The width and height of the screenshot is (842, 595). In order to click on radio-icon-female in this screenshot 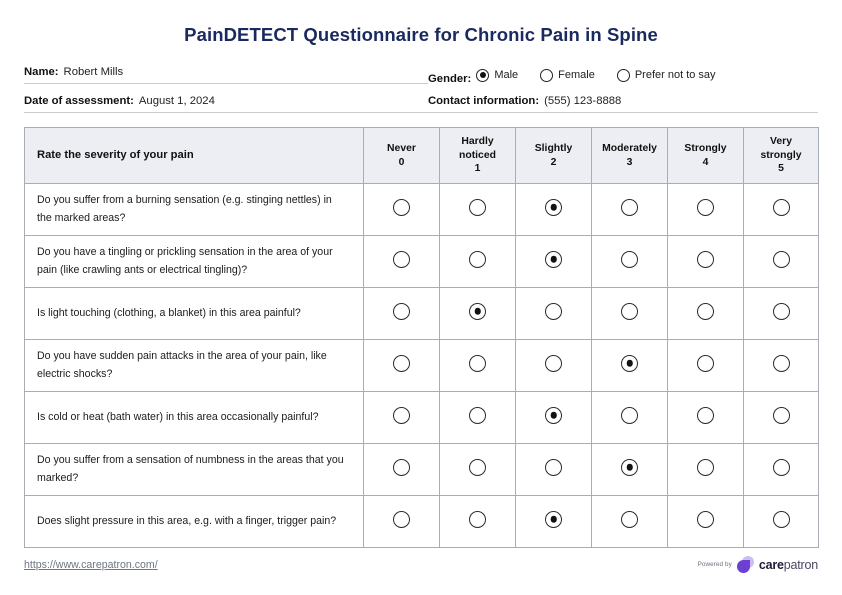, I will do `click(547, 75)`.